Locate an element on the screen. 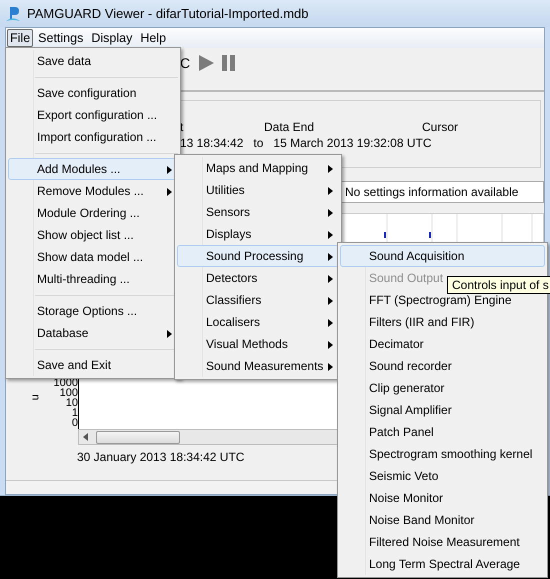 This screenshot has width=550, height=579. menu-item: Sensors is located at coordinates (258, 212).